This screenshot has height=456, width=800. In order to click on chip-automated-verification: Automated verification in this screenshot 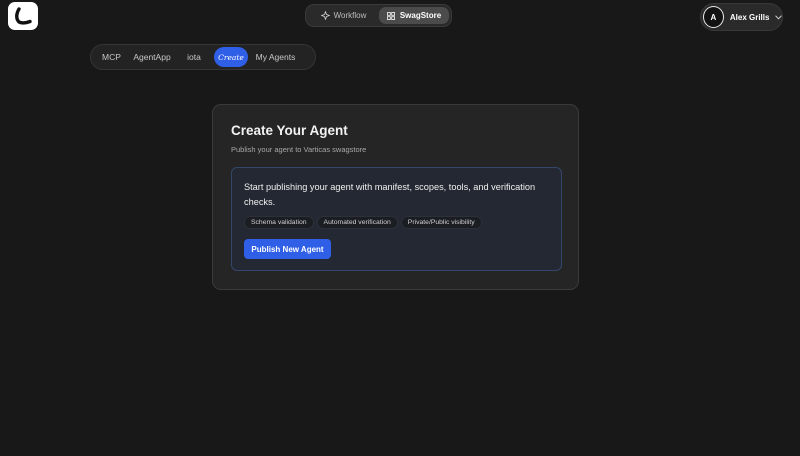, I will do `click(357, 222)`.